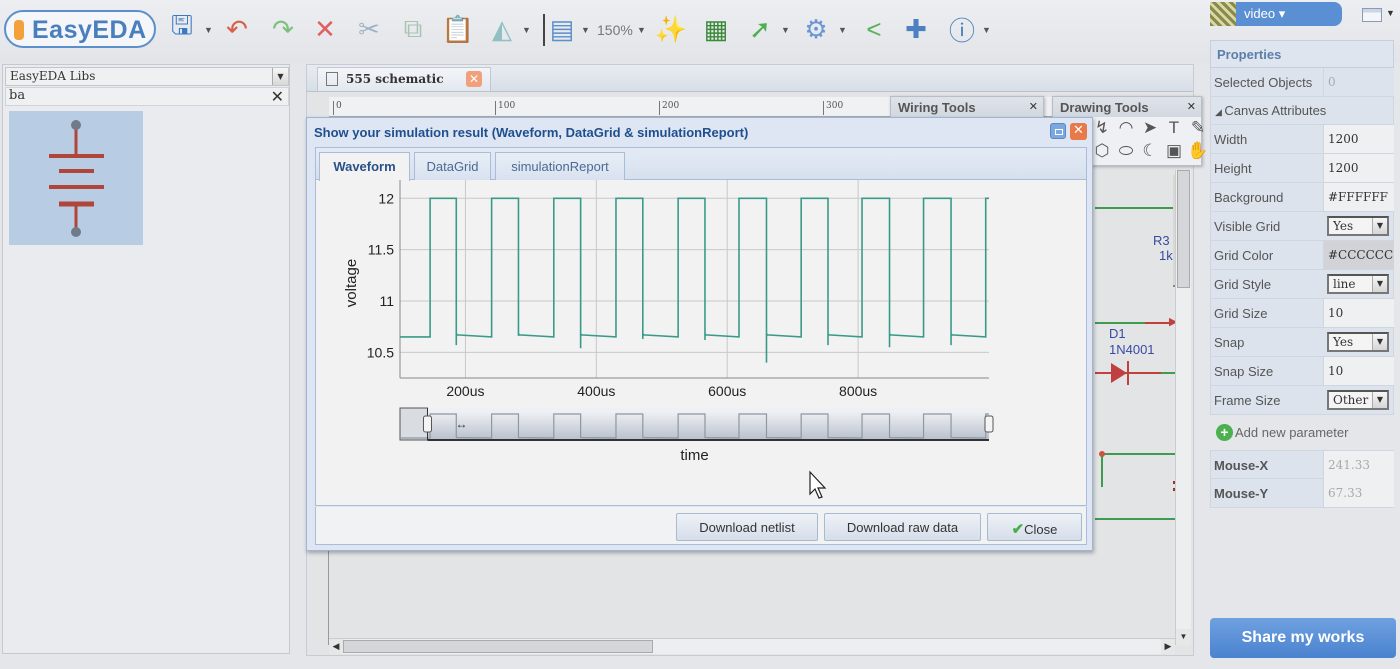  Describe the element at coordinates (1122, 373) in the screenshot. I see `diode-symbol-icon` at that location.